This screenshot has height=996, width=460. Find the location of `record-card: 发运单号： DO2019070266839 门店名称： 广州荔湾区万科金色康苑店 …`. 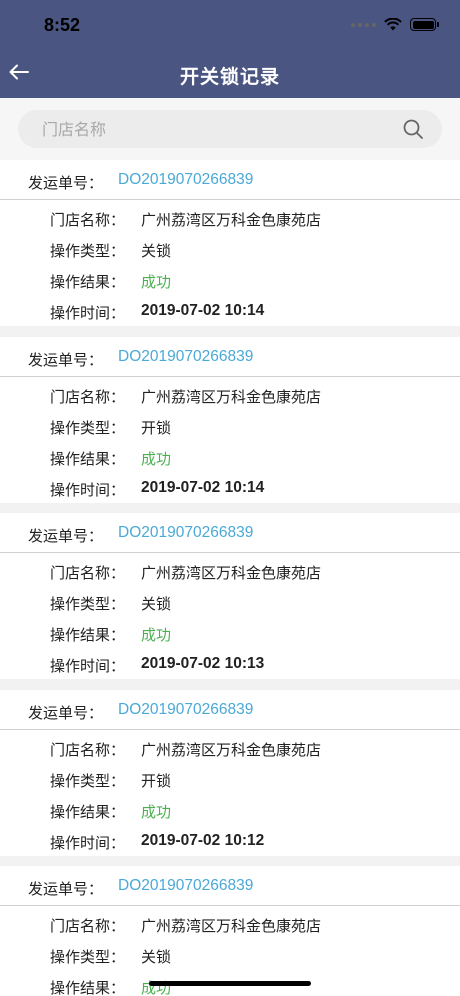

record-card: 发运单号： DO2019070266839 门店名称： 广州荔湾区万科金色康苑店 … is located at coordinates (230, 931).